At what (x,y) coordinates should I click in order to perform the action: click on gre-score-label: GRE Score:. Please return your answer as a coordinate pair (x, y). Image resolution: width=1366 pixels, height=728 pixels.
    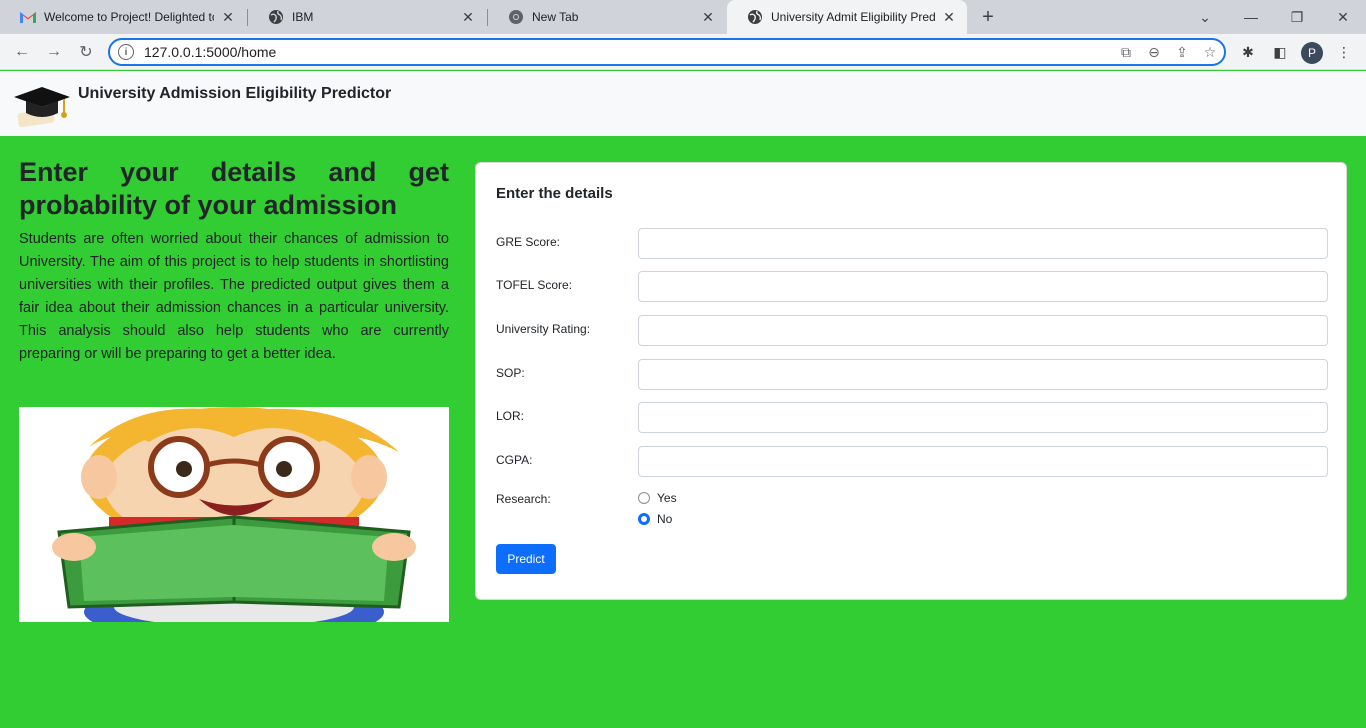
    Looking at the image, I should click on (528, 242).